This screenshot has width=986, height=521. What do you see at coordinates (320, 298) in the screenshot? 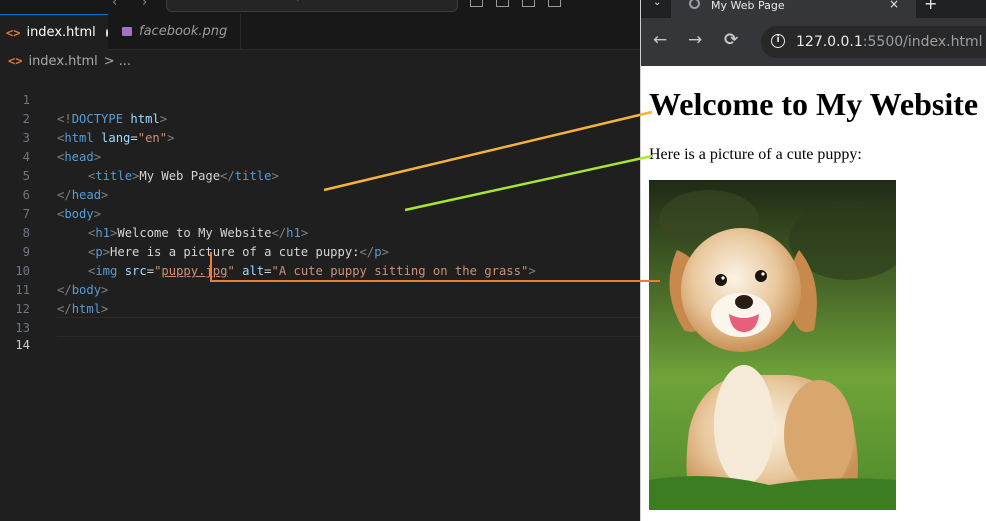
I see `code-line: 12` at bounding box center [320, 298].